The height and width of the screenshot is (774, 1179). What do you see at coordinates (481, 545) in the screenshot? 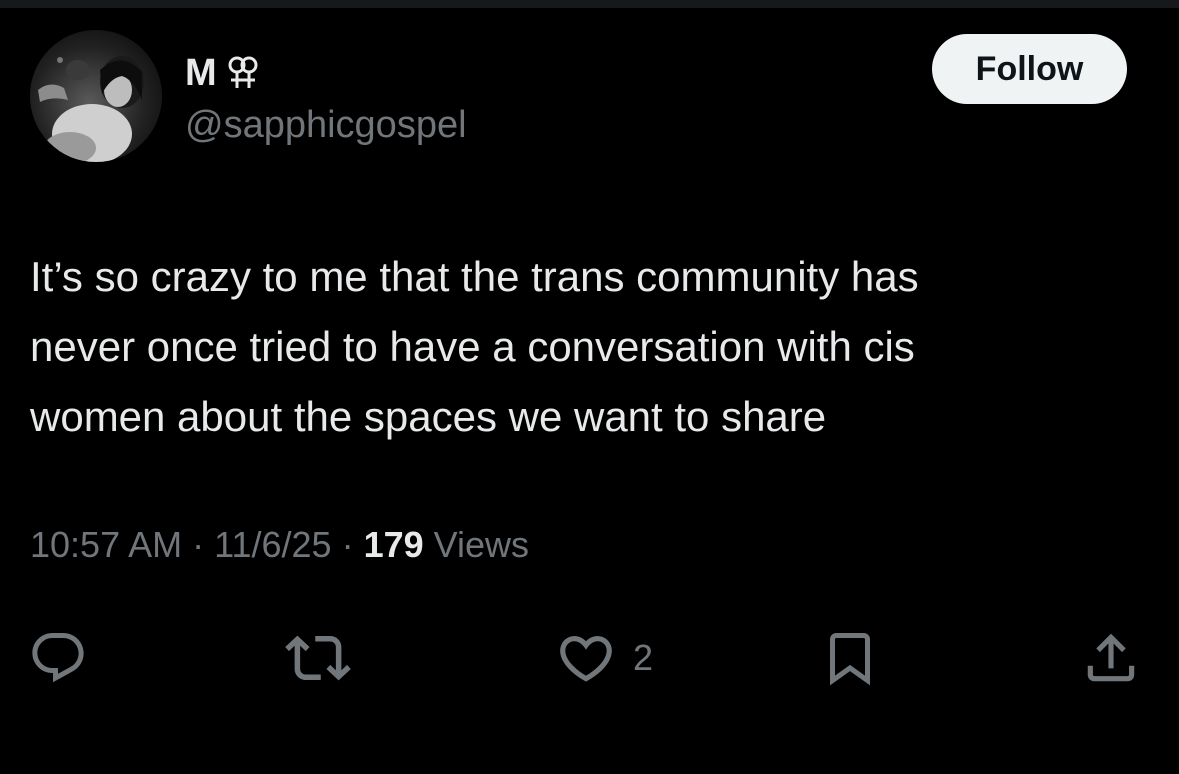
I see `views-label: Views` at bounding box center [481, 545].